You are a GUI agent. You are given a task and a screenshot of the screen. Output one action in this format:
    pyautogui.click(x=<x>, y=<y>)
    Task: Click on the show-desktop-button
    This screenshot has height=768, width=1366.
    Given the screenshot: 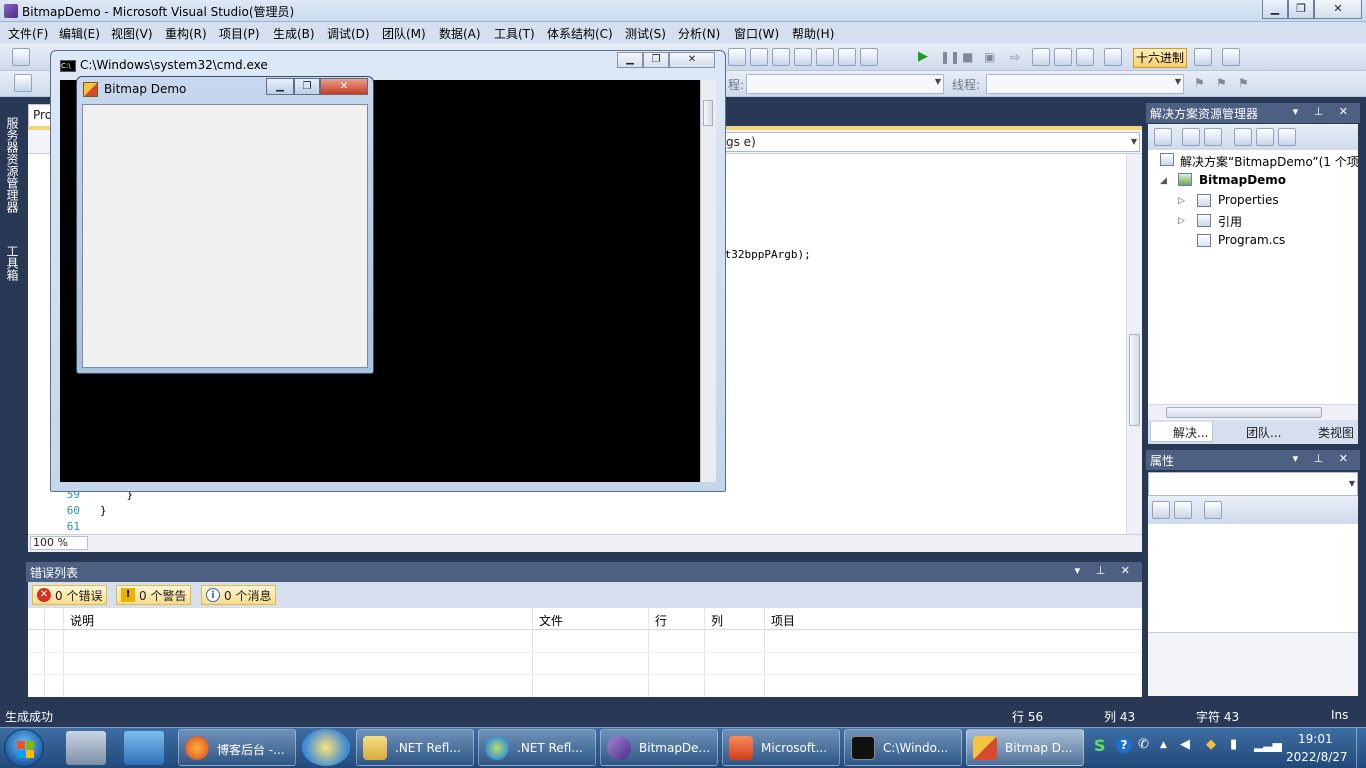 What is the action you would take?
    pyautogui.click(x=1361, y=748)
    